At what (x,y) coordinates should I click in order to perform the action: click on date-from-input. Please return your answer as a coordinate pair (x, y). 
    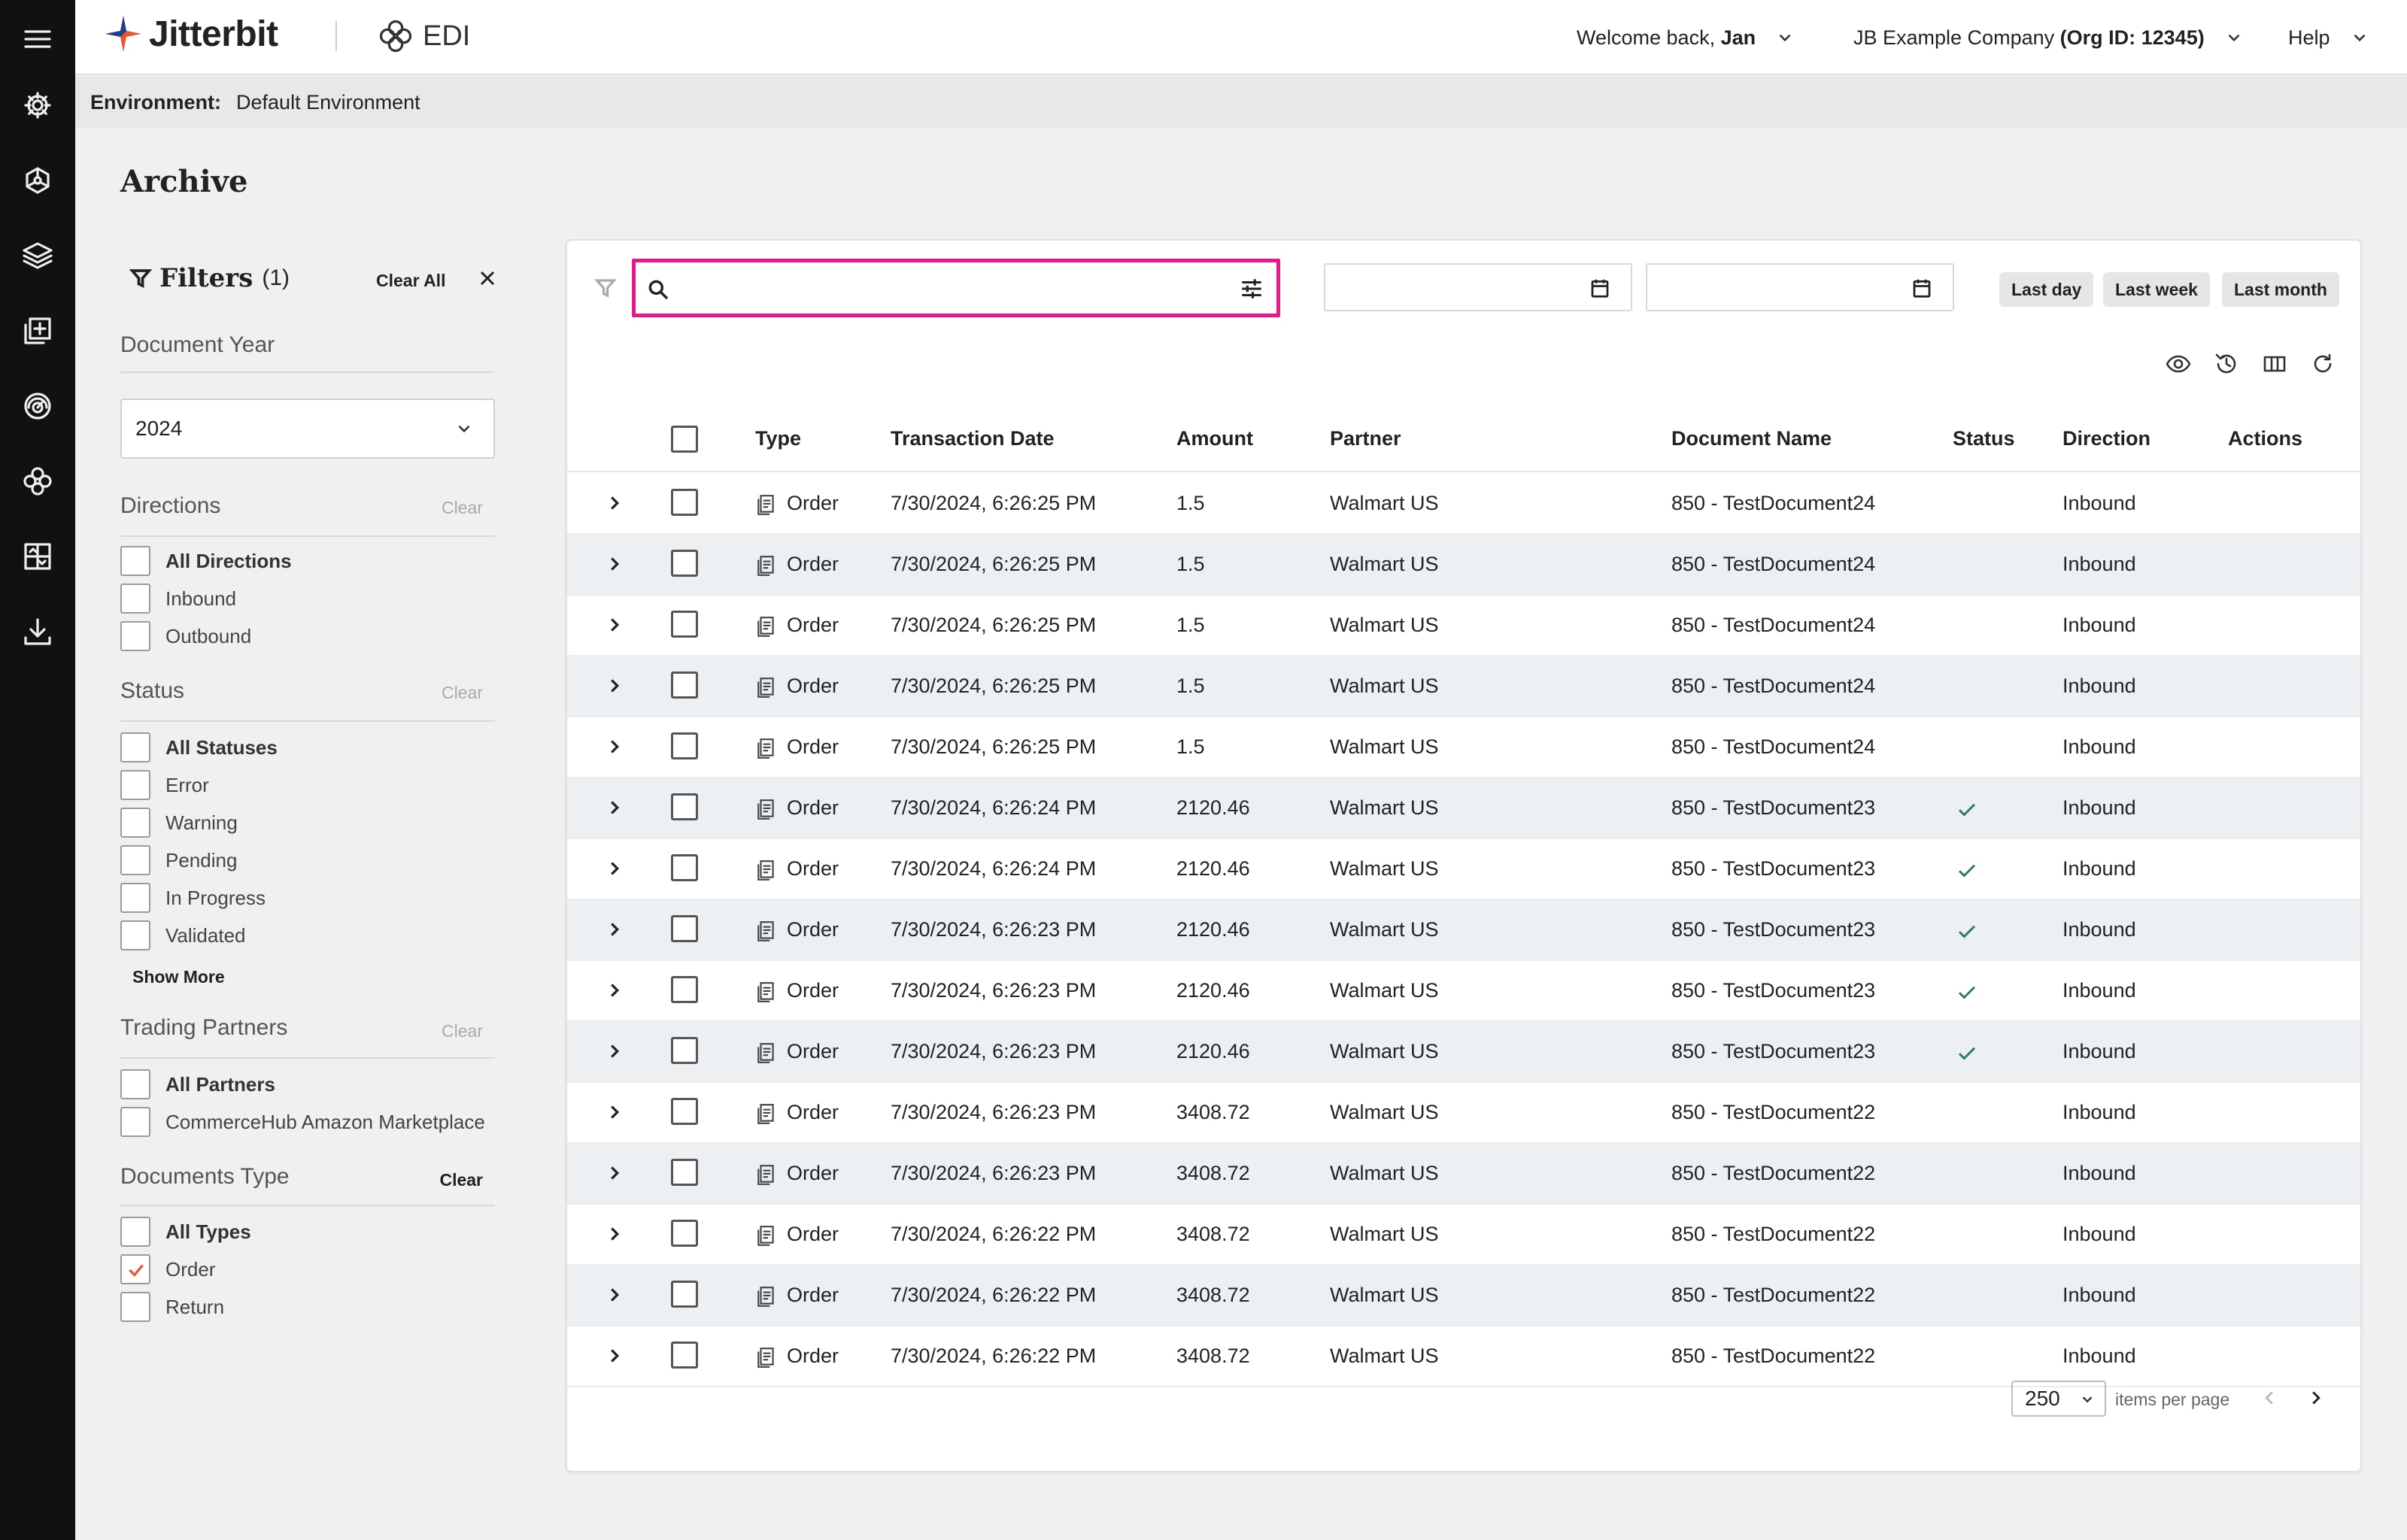
    Looking at the image, I should click on (1456, 287).